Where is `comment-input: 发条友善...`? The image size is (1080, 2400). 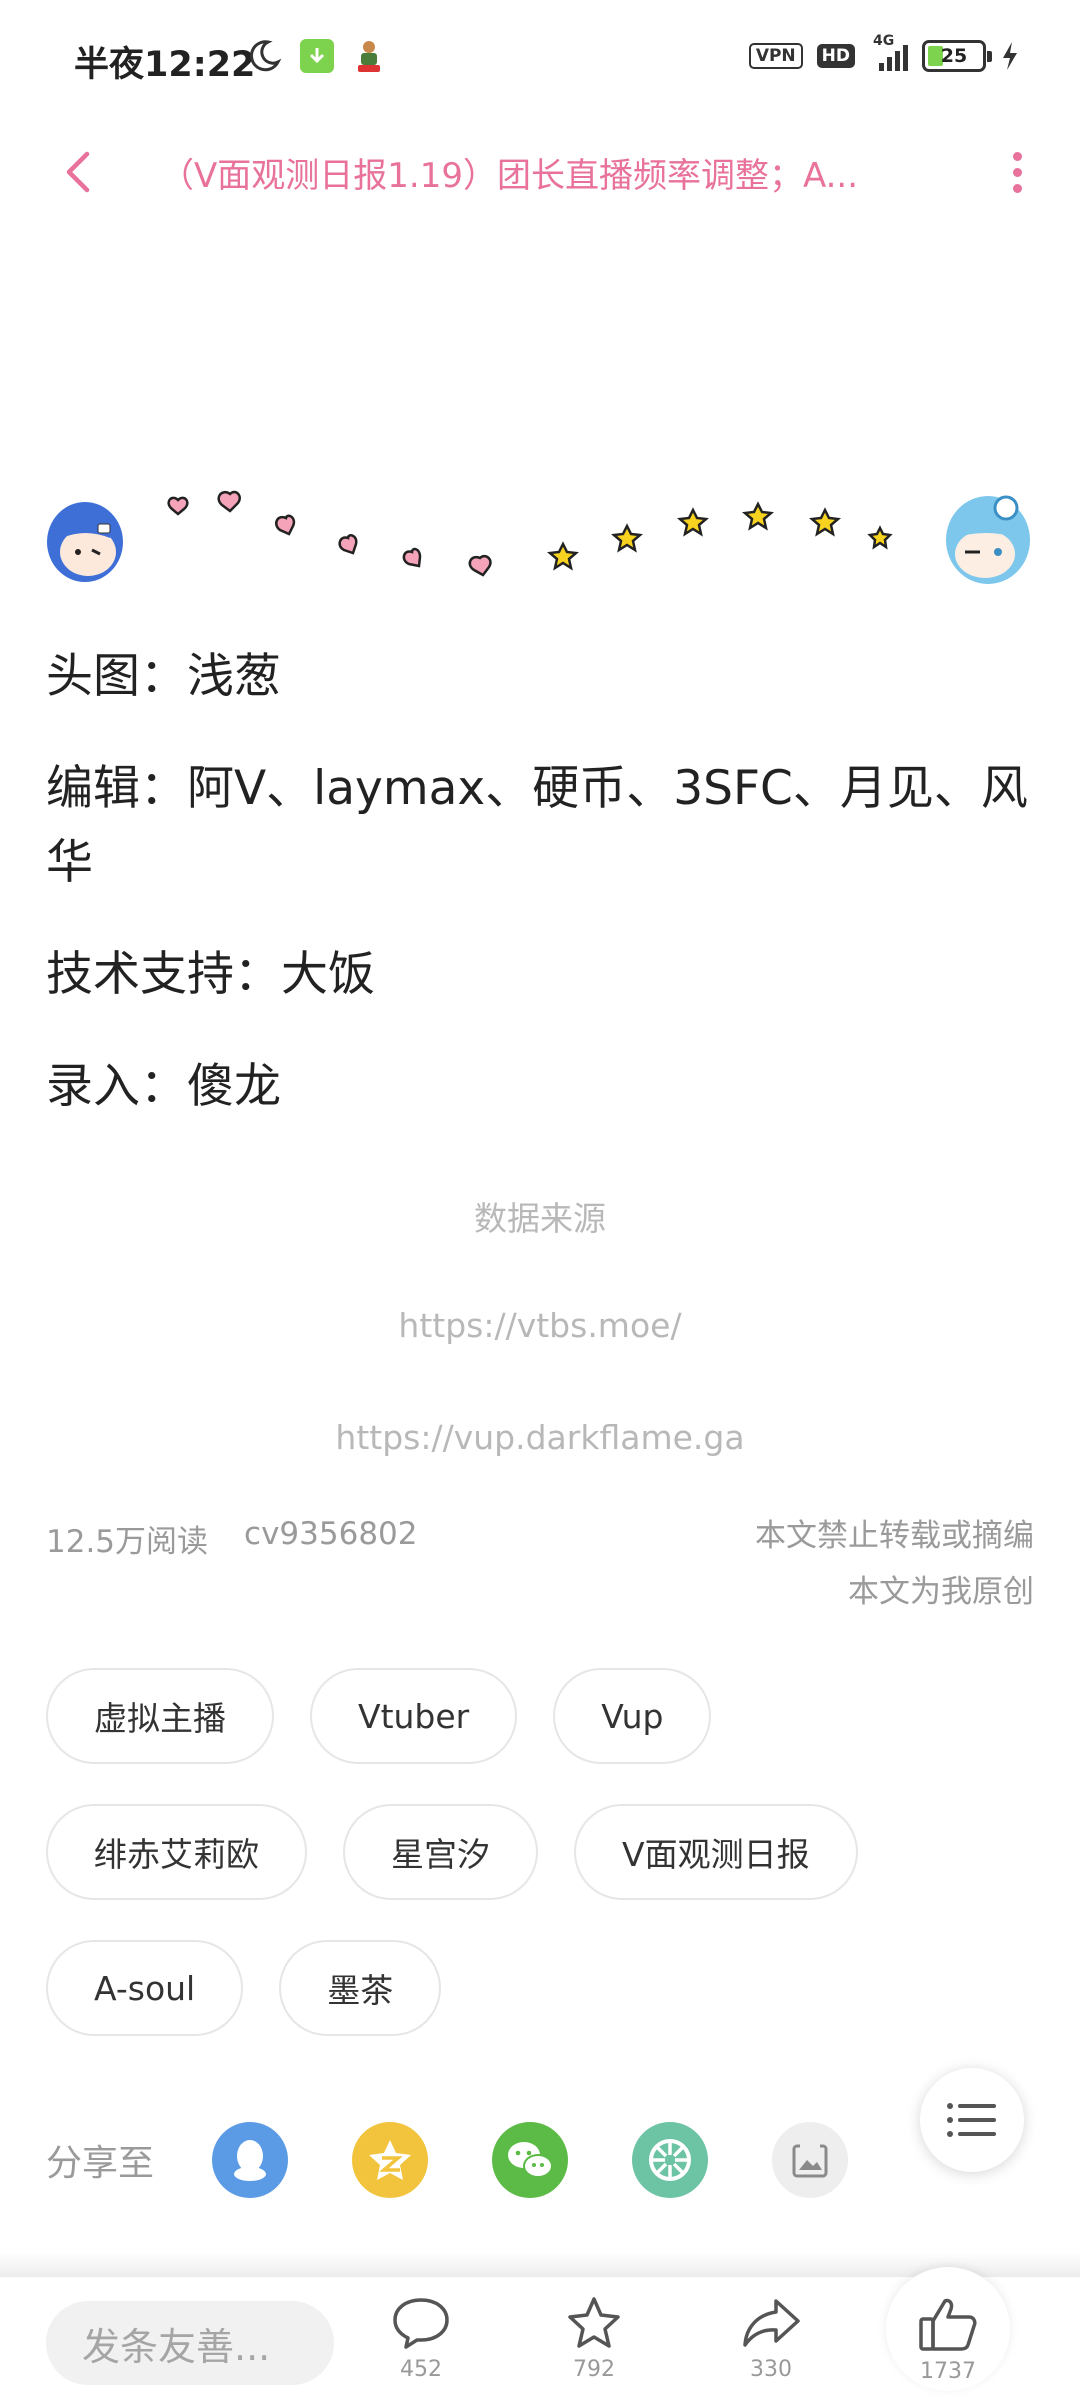 comment-input: 发条友善... is located at coordinates (190, 2343).